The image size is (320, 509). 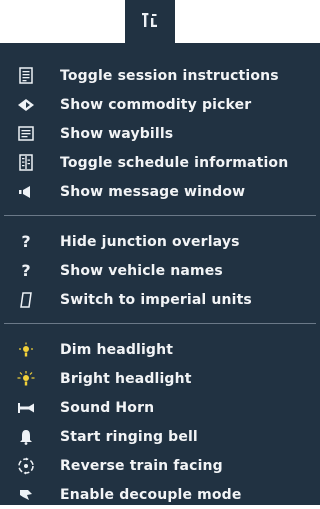 What do you see at coordinates (153, 191) in the screenshot?
I see `menu-item-label: Show message window` at bounding box center [153, 191].